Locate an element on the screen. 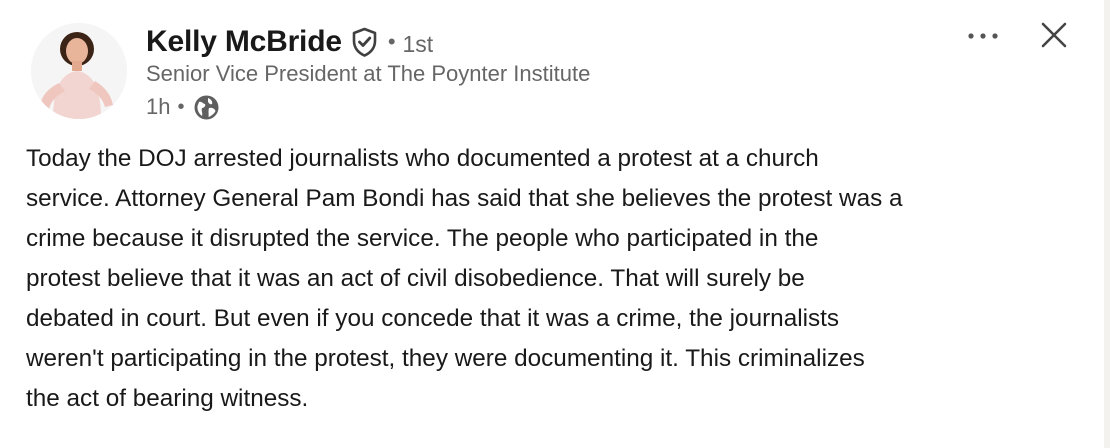 This screenshot has height=448, width=1110. more-horizontal-icon is located at coordinates (983, 37).